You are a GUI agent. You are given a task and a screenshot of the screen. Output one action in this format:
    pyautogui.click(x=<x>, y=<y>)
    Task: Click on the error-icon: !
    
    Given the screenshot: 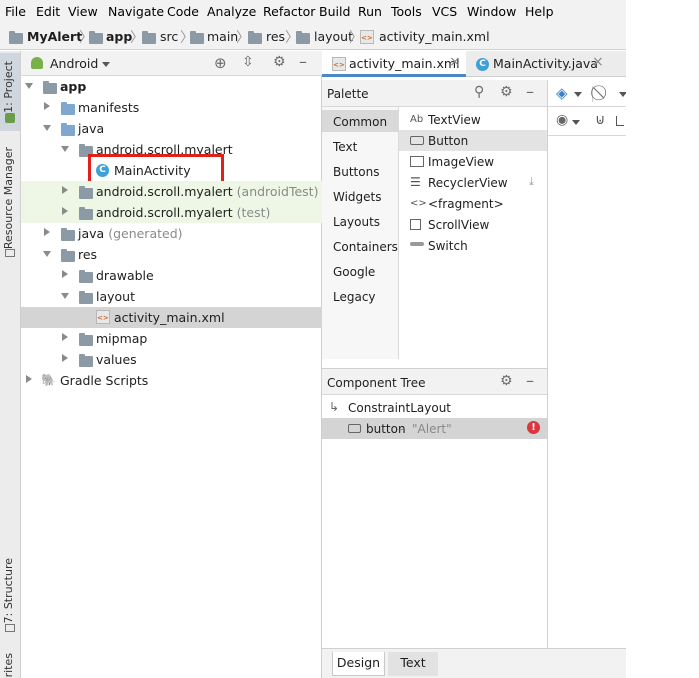 What is the action you would take?
    pyautogui.click(x=533, y=427)
    